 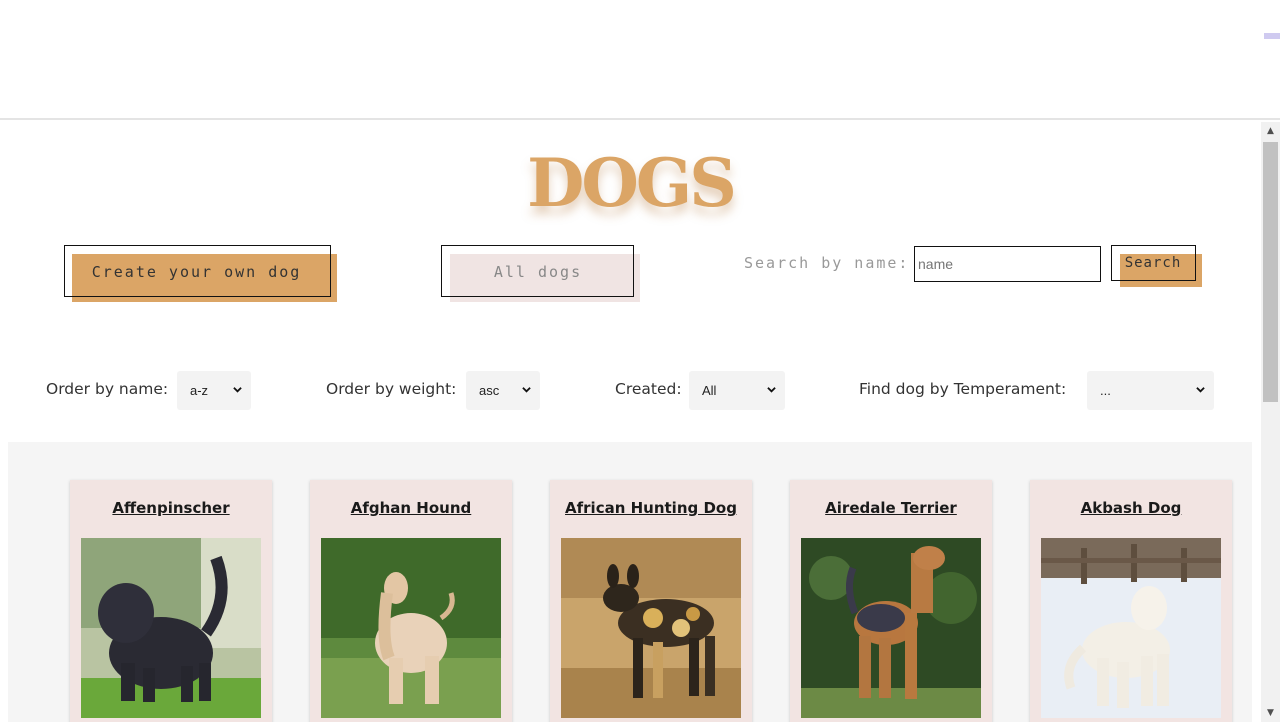 What do you see at coordinates (411, 628) in the screenshot?
I see `dog-photo-afghan-hound` at bounding box center [411, 628].